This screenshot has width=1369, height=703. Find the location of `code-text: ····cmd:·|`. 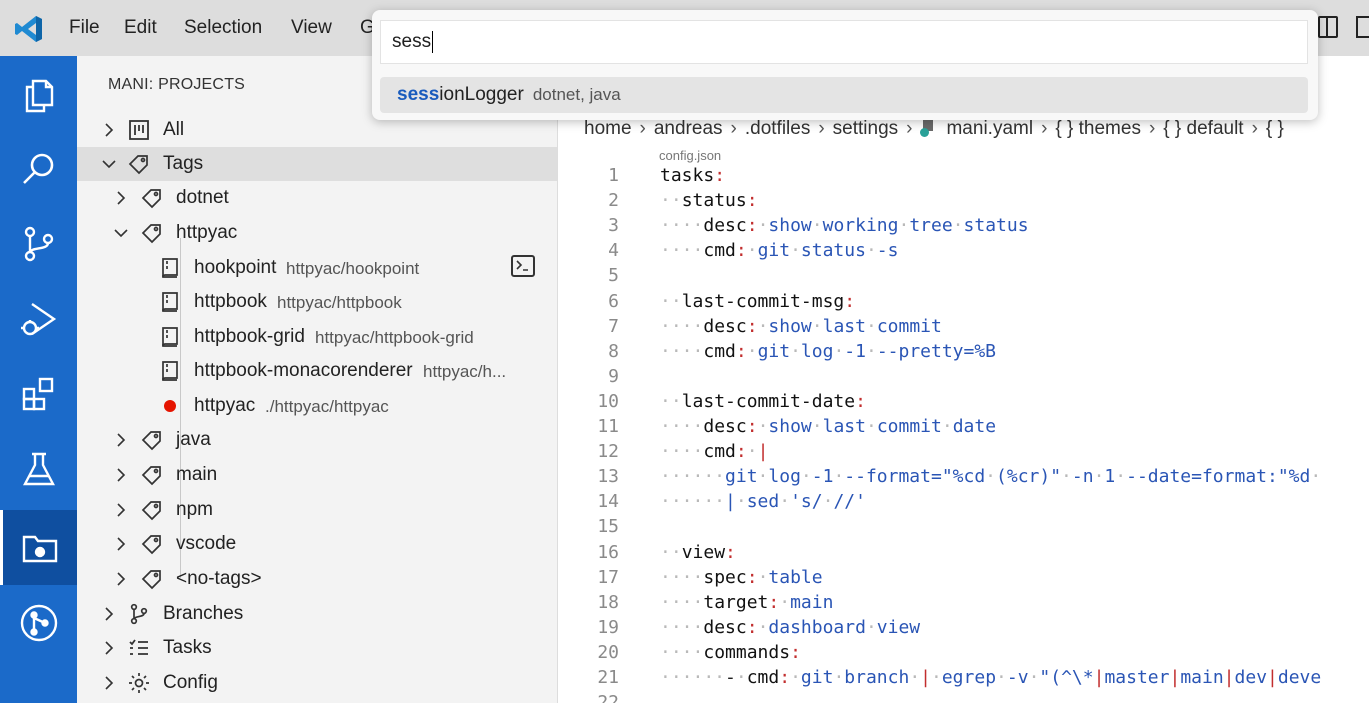

code-text: ····cmd:·| is located at coordinates (714, 452).